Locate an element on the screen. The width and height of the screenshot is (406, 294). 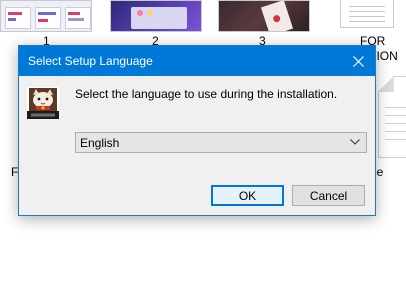
thumbnail-card-icon is located at coordinates (277, 16).